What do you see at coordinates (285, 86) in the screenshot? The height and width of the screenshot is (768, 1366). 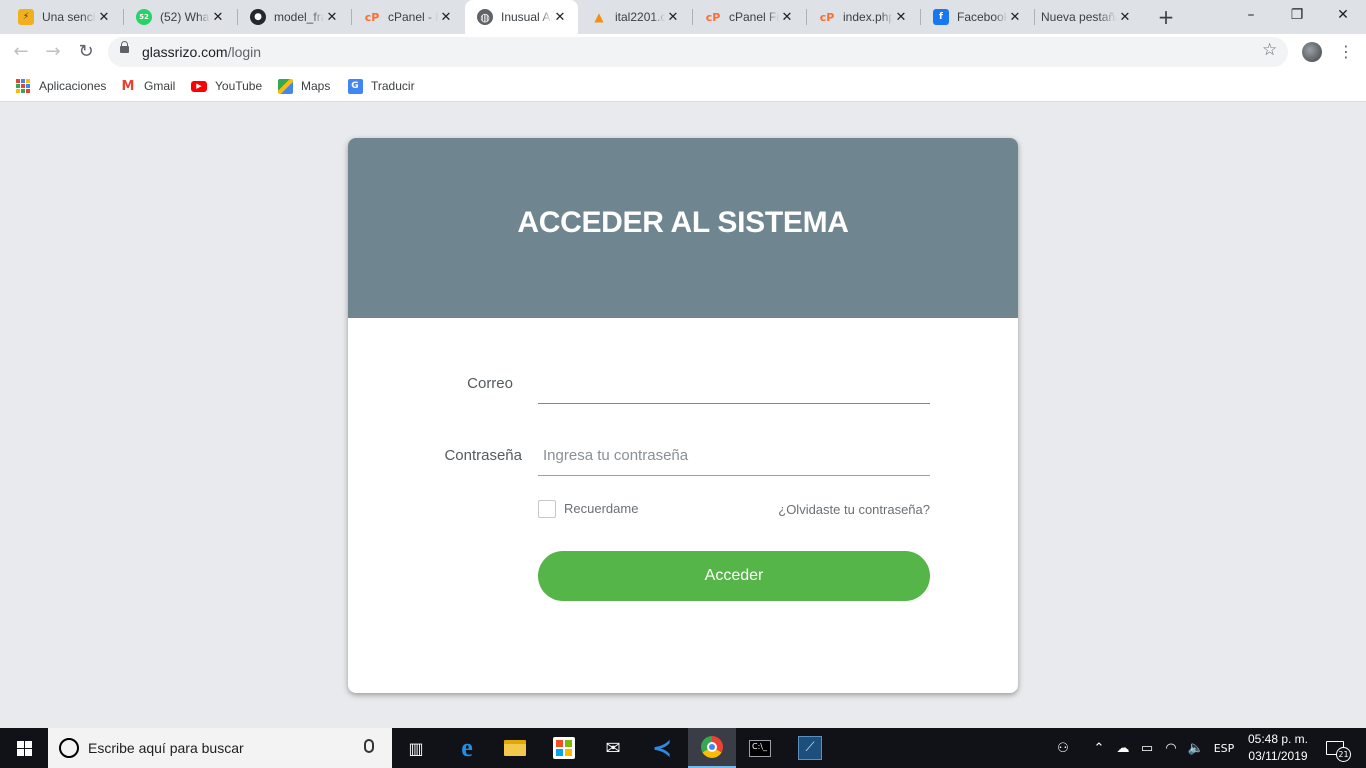 I see `maps-icon` at bounding box center [285, 86].